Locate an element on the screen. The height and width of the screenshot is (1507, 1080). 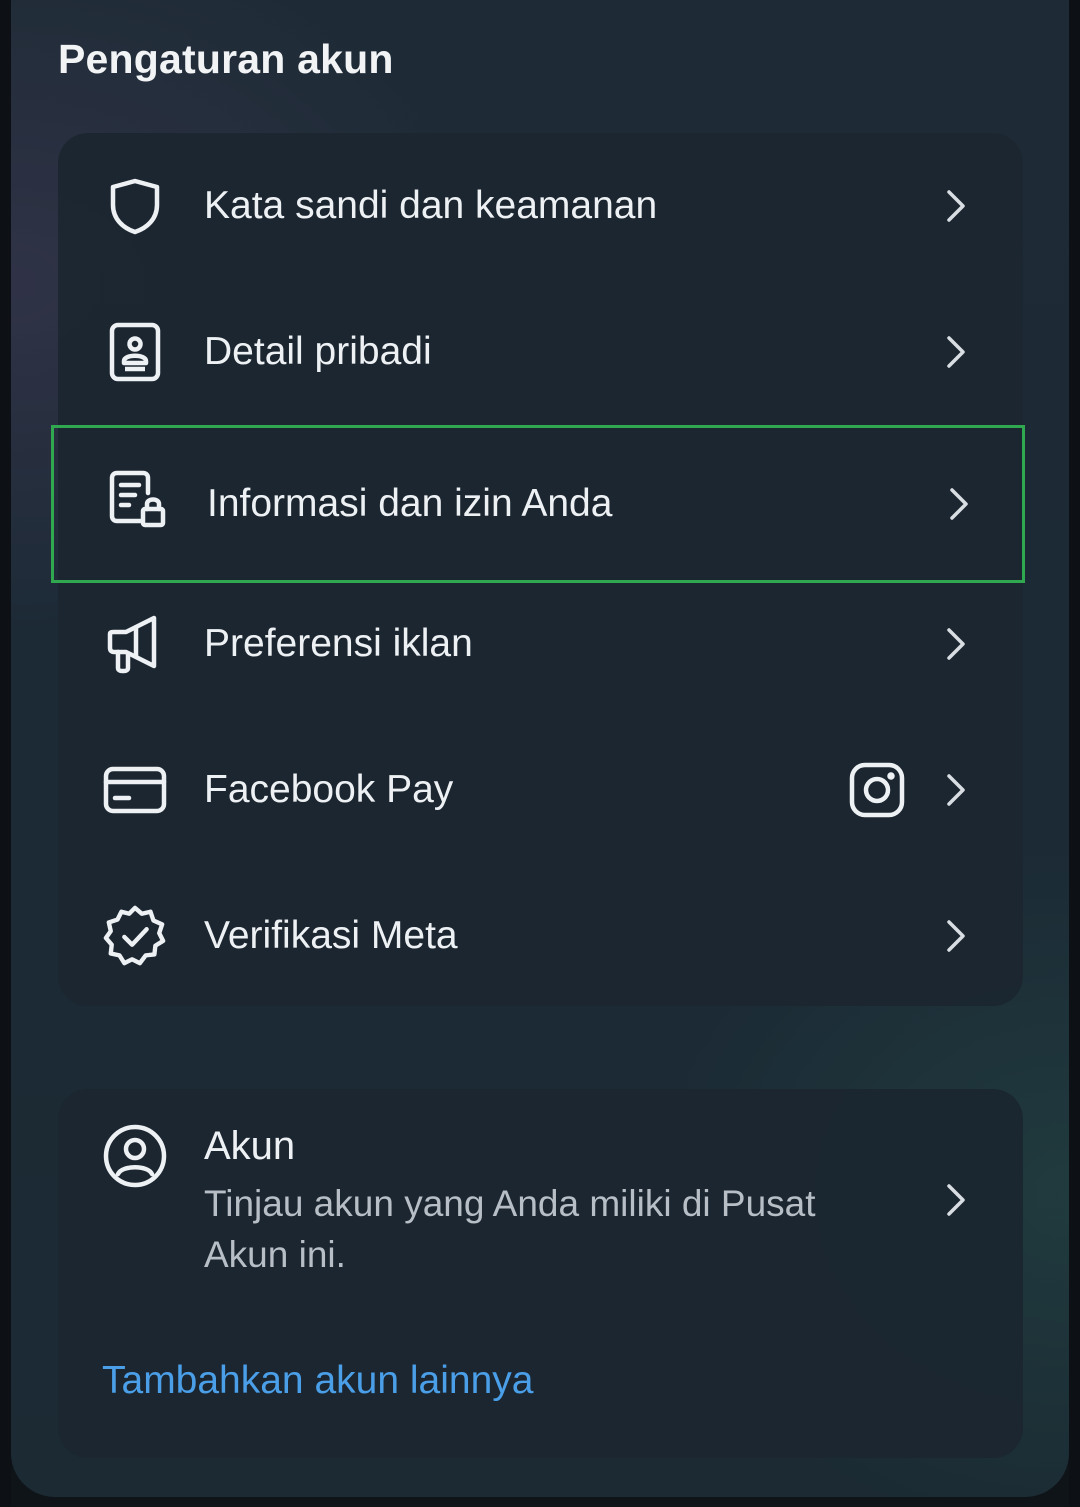
settings-item-label: Kata sandi dan keamanan is located at coordinates (431, 205).